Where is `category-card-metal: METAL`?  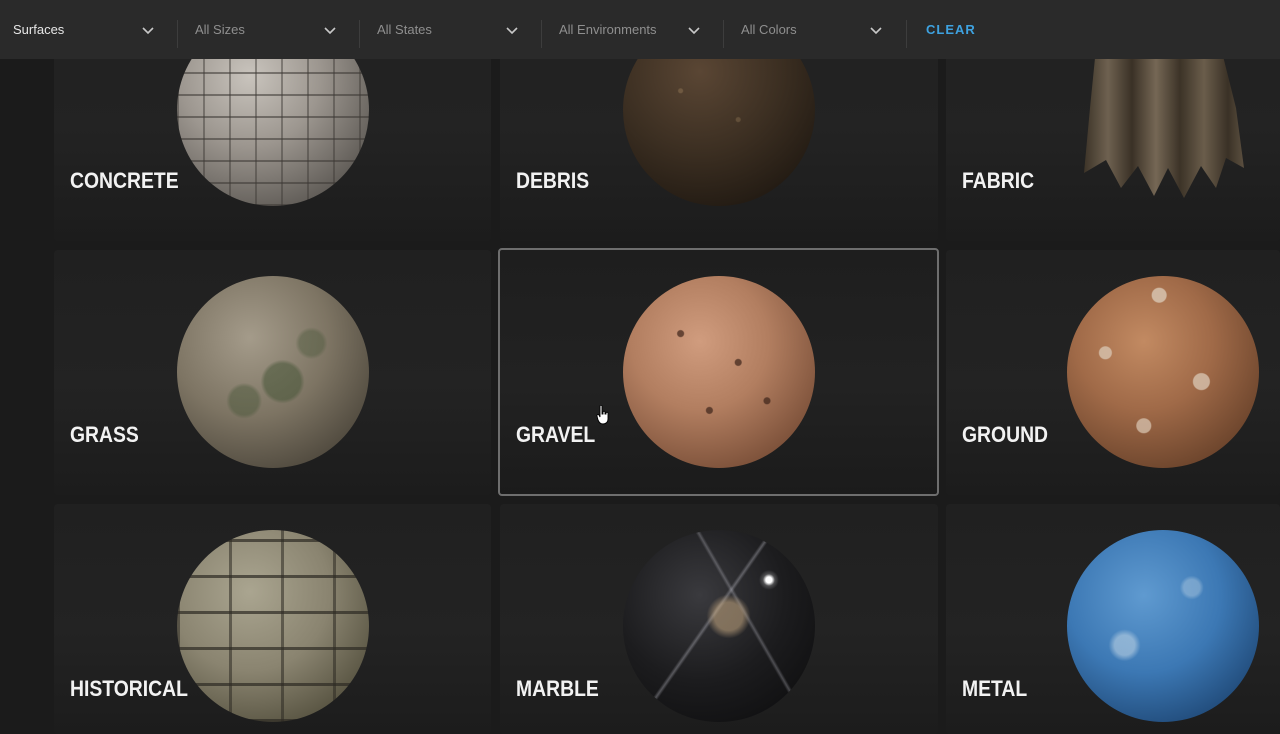
category-card-metal: METAL is located at coordinates (1113, 619).